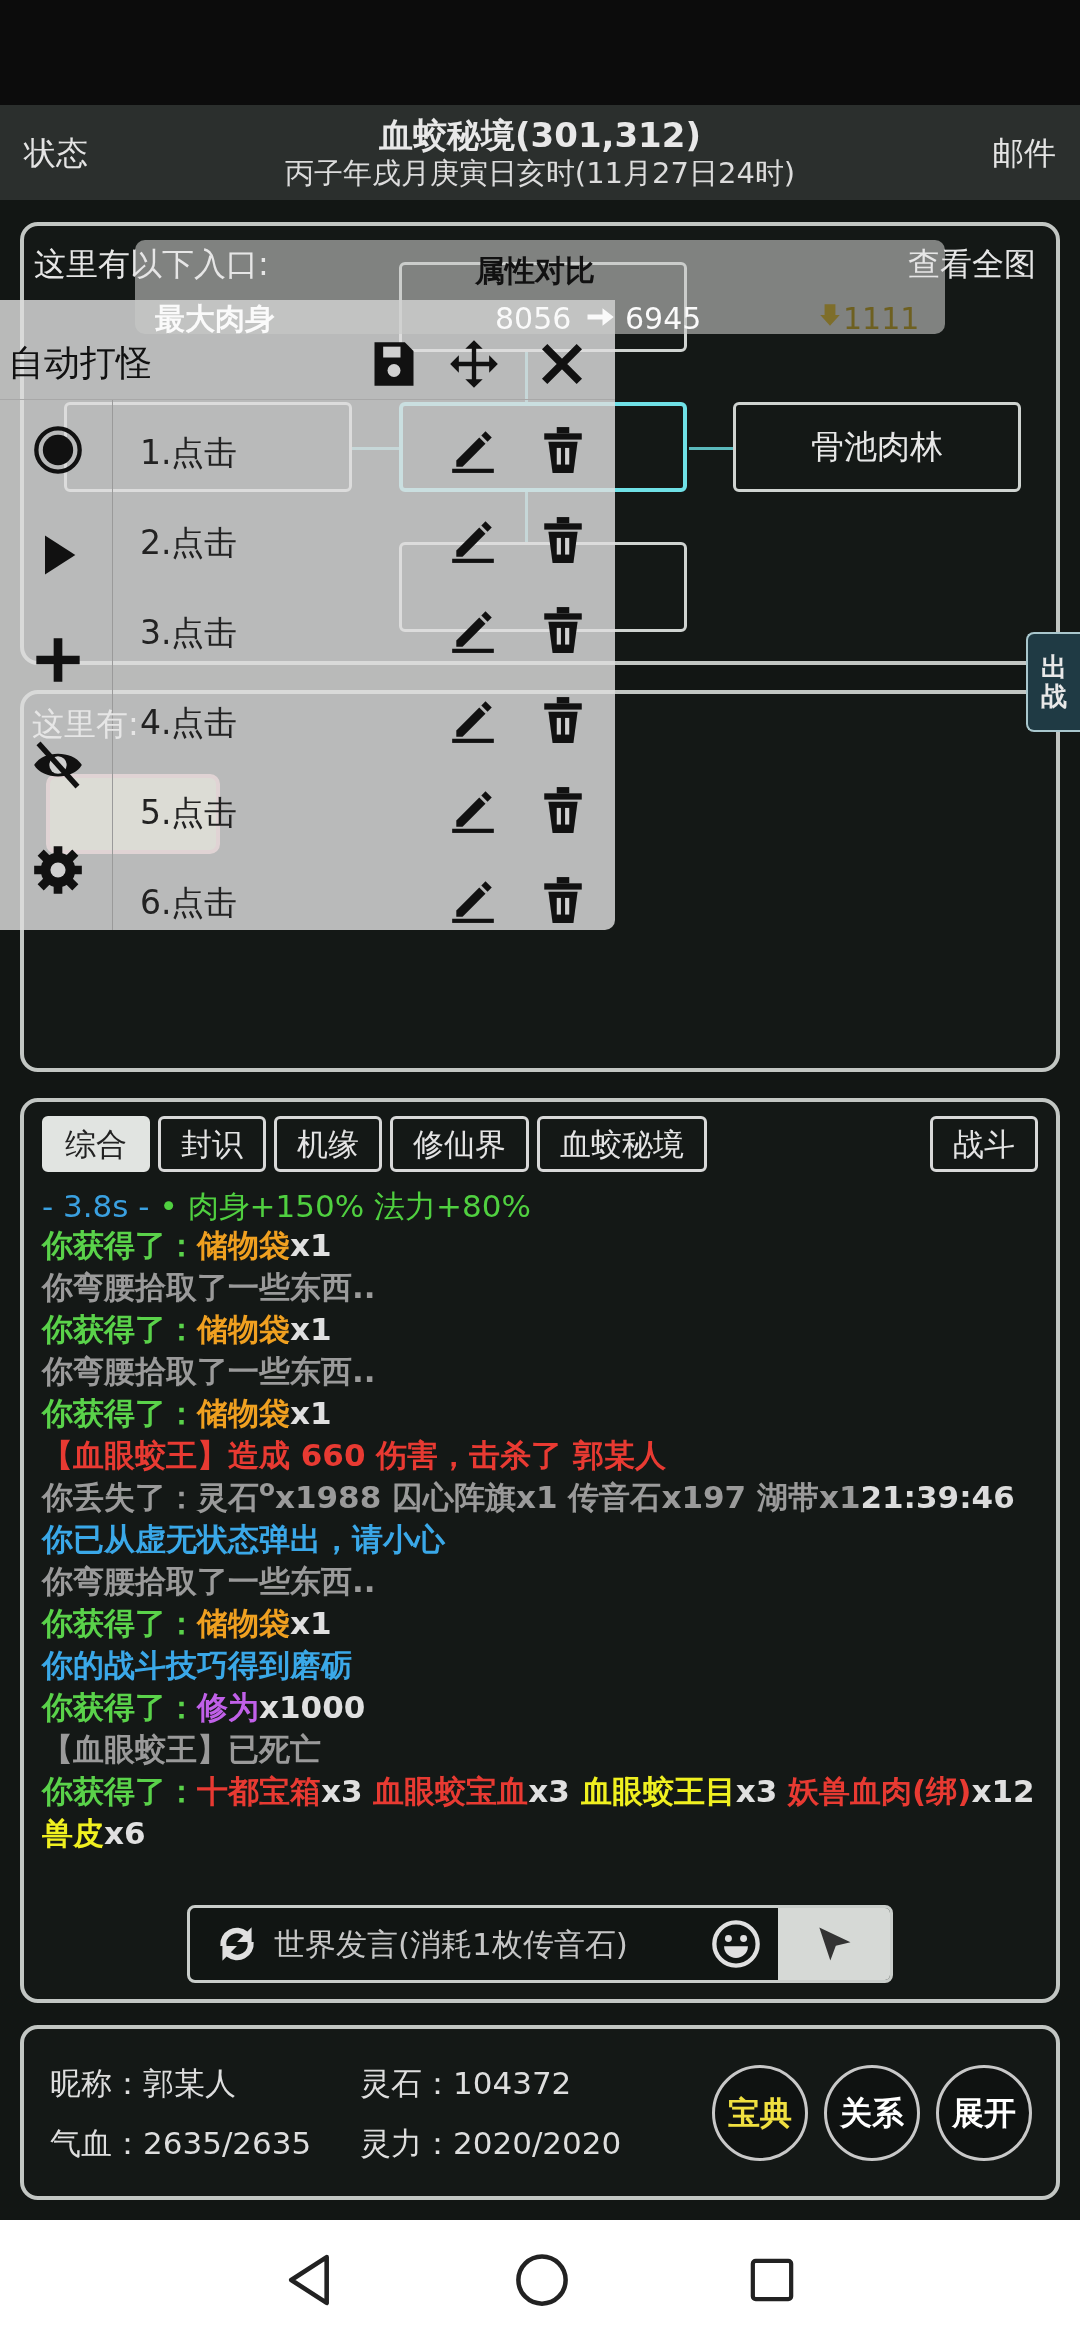 The height and width of the screenshot is (2340, 1080). Describe the element at coordinates (212, 1144) in the screenshot. I see `log-tab: 封识` at that location.